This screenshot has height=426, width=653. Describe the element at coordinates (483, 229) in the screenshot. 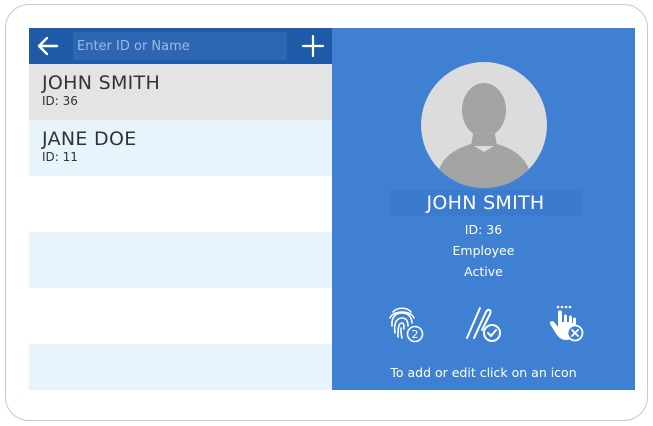

I see `detail-id: ID: 36` at that location.